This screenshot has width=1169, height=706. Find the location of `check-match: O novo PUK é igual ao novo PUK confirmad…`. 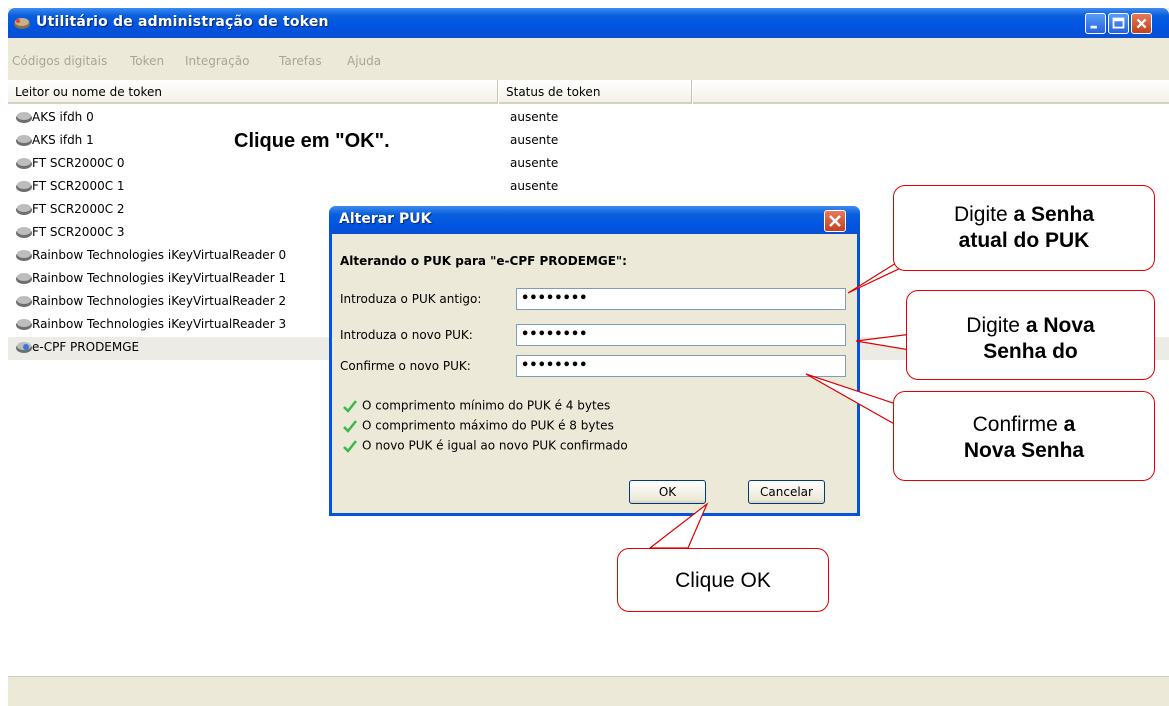

check-match: O novo PUK é igual ao novo PUK confirmad… is located at coordinates (485, 445).